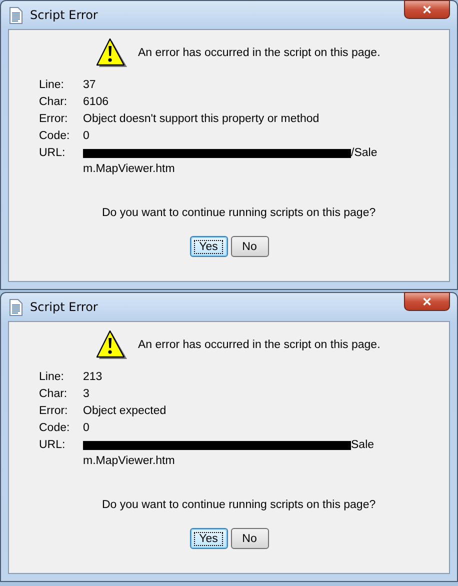 The image size is (458, 586). Describe the element at coordinates (125, 411) in the screenshot. I see `field-value: Object expected` at that location.